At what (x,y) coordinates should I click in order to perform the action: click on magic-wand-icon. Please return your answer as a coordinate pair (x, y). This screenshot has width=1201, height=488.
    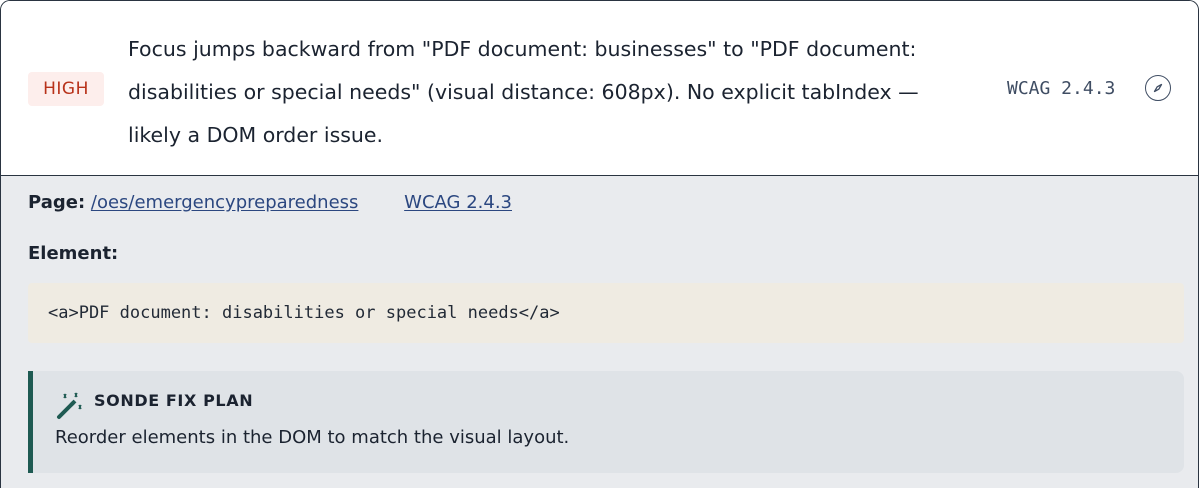
    Looking at the image, I should click on (72, 406).